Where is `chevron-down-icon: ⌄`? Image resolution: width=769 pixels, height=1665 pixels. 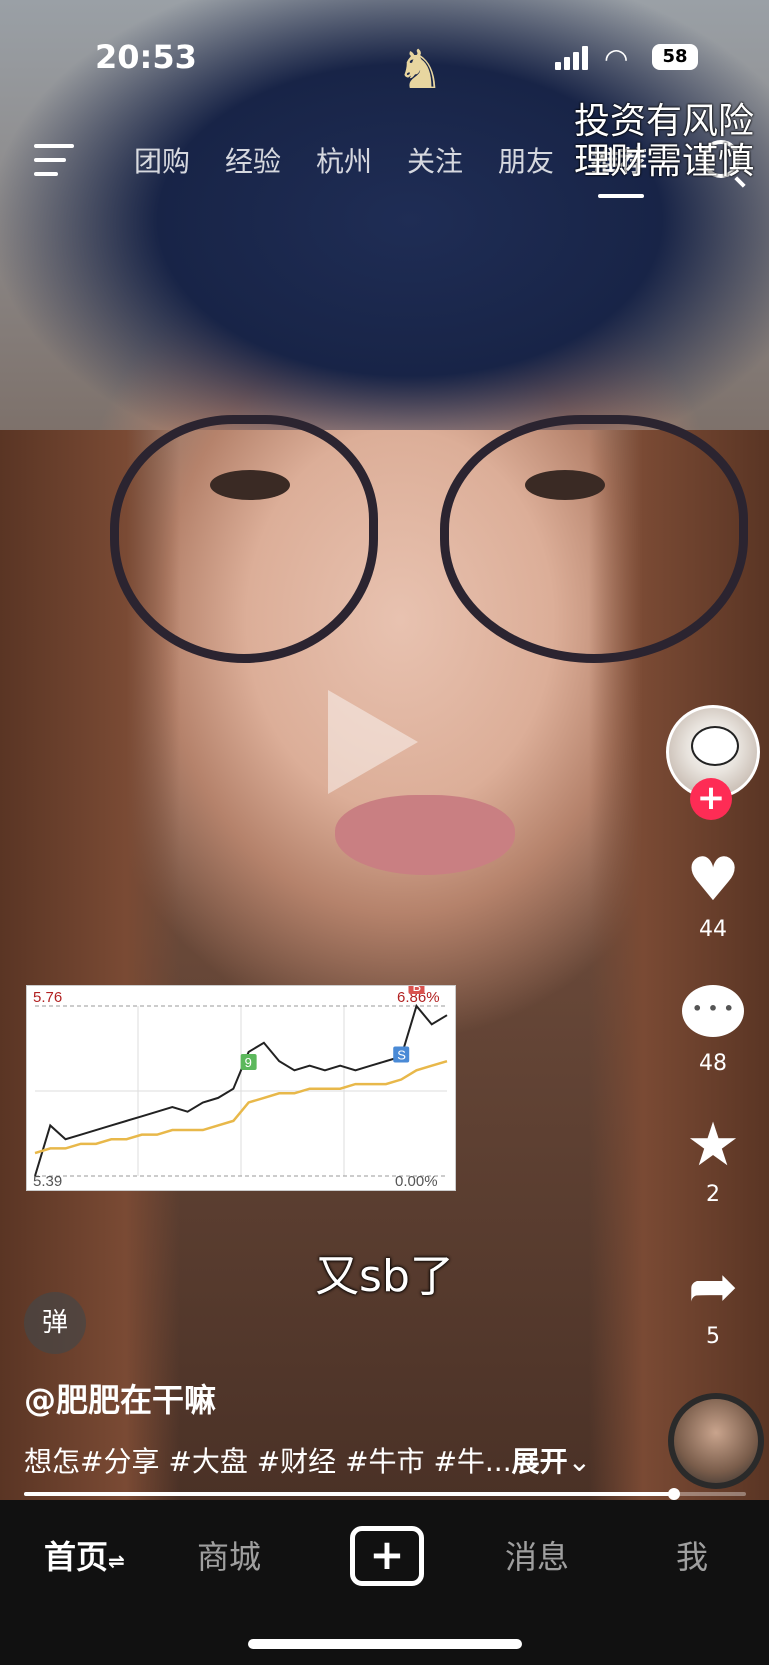 chevron-down-icon: ⌄ is located at coordinates (579, 1461).